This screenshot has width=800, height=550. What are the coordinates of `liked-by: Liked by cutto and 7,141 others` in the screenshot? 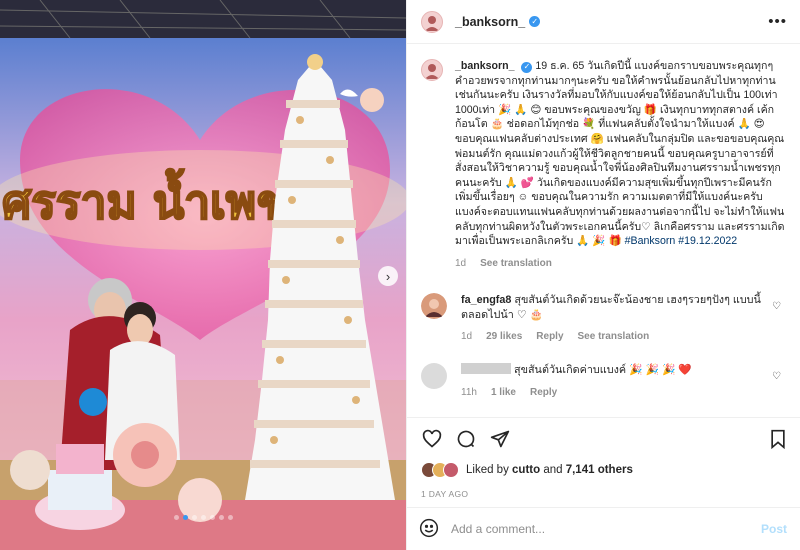 It's located at (527, 470).